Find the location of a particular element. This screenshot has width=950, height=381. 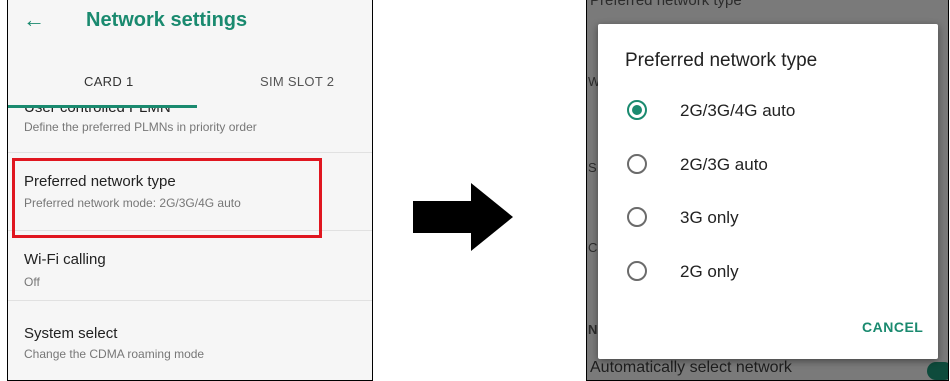

background-toggle is located at coordinates (937, 371).